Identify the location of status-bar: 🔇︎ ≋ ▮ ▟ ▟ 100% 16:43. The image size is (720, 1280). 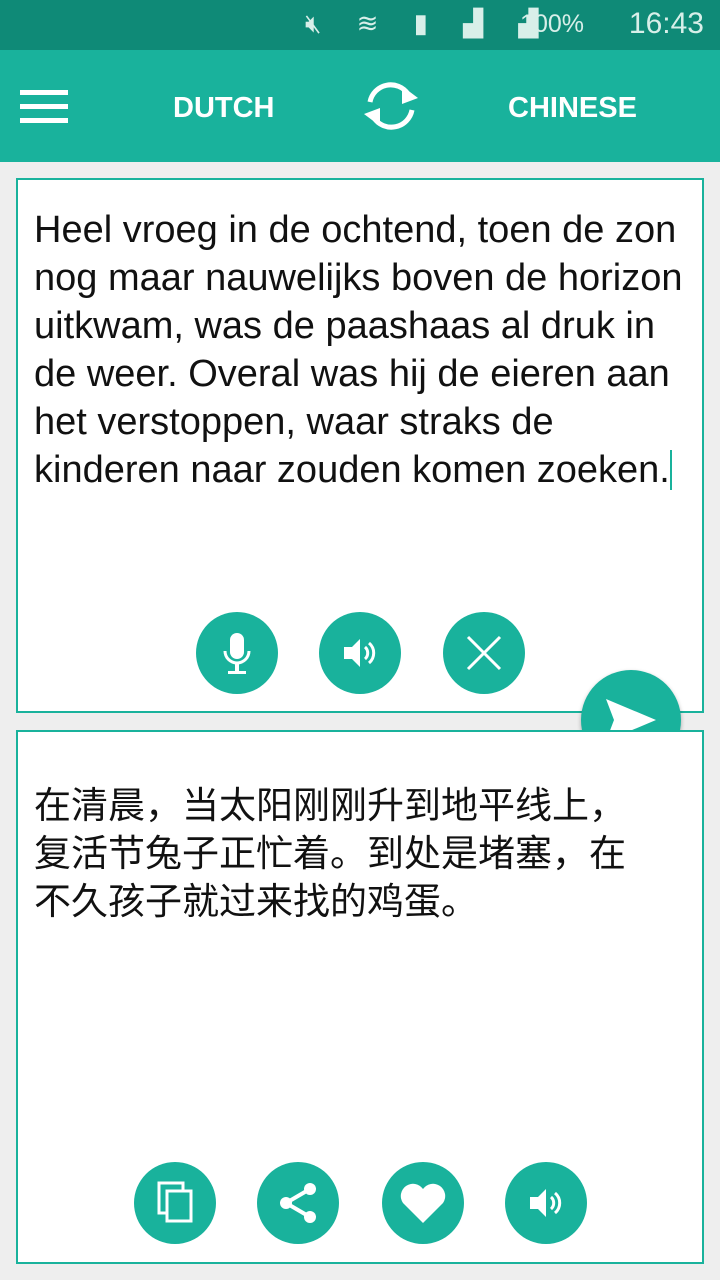
(360, 25).